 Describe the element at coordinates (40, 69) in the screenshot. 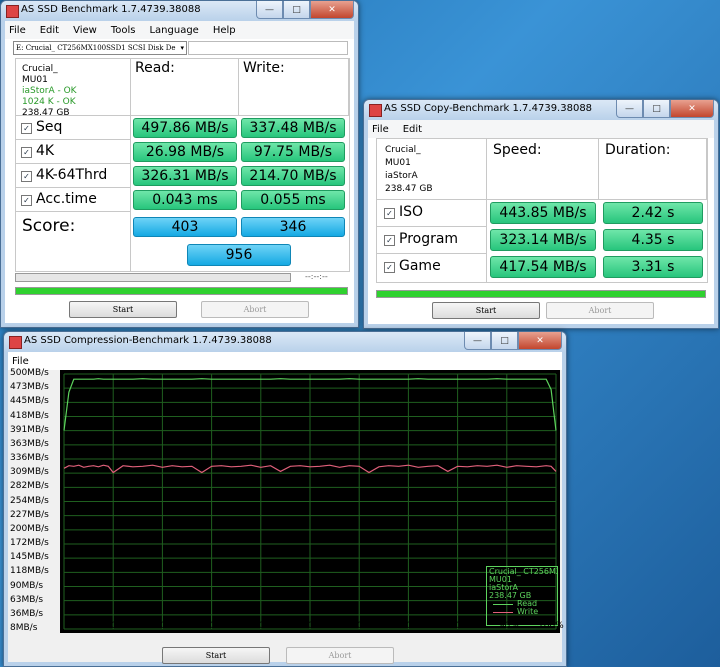

I see `info-model: Crucial_` at that location.